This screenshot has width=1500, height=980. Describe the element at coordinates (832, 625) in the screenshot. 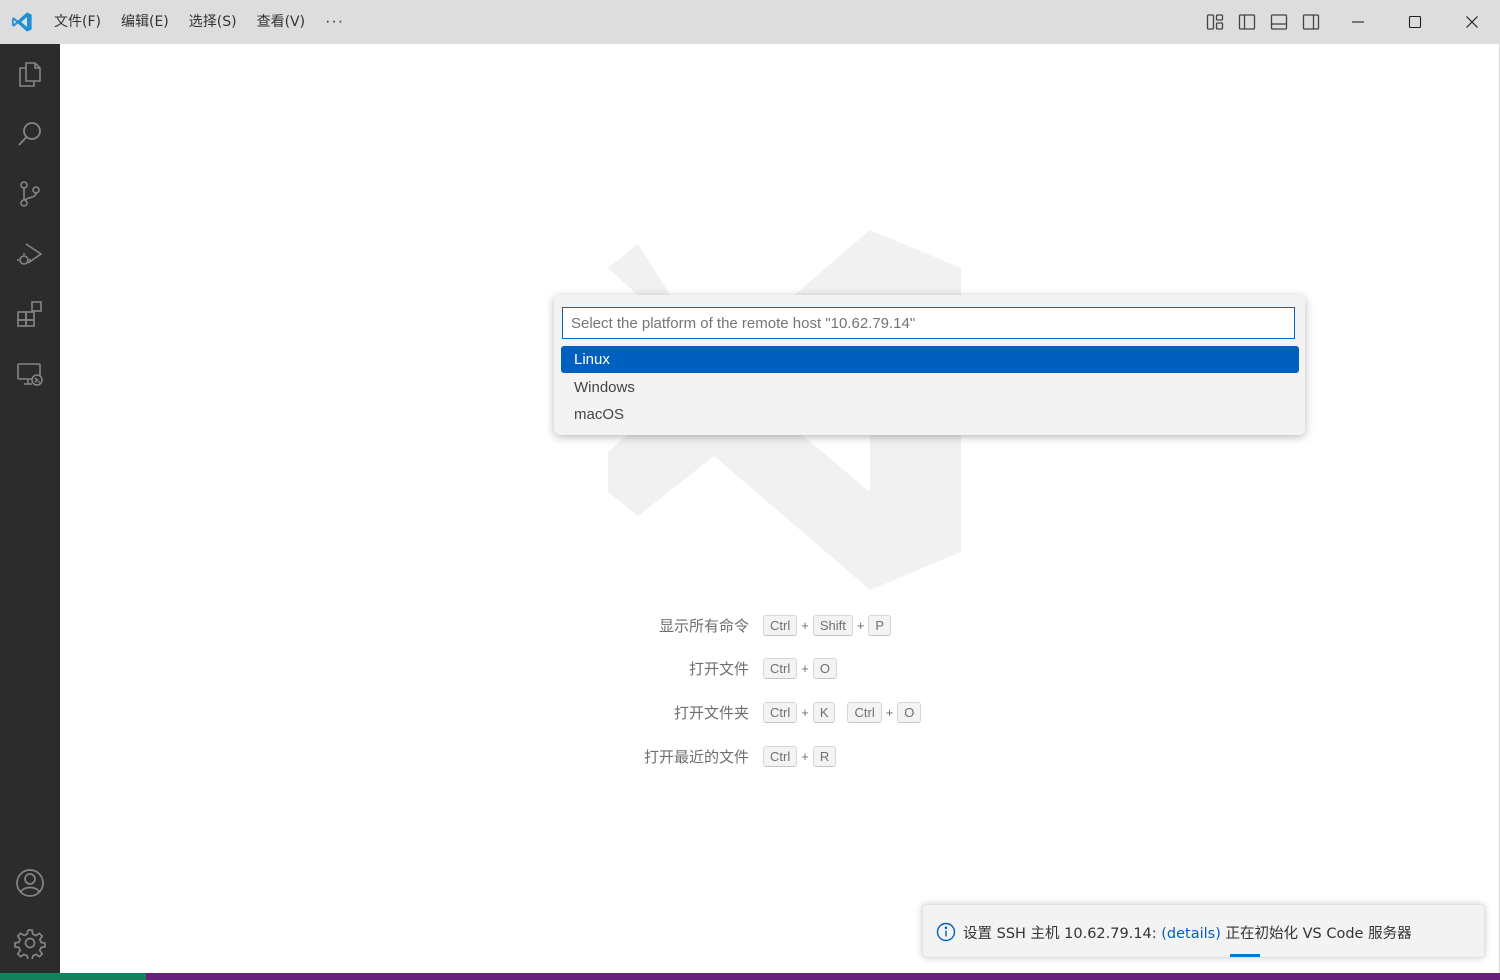

I see `key-cap: Shift` at that location.